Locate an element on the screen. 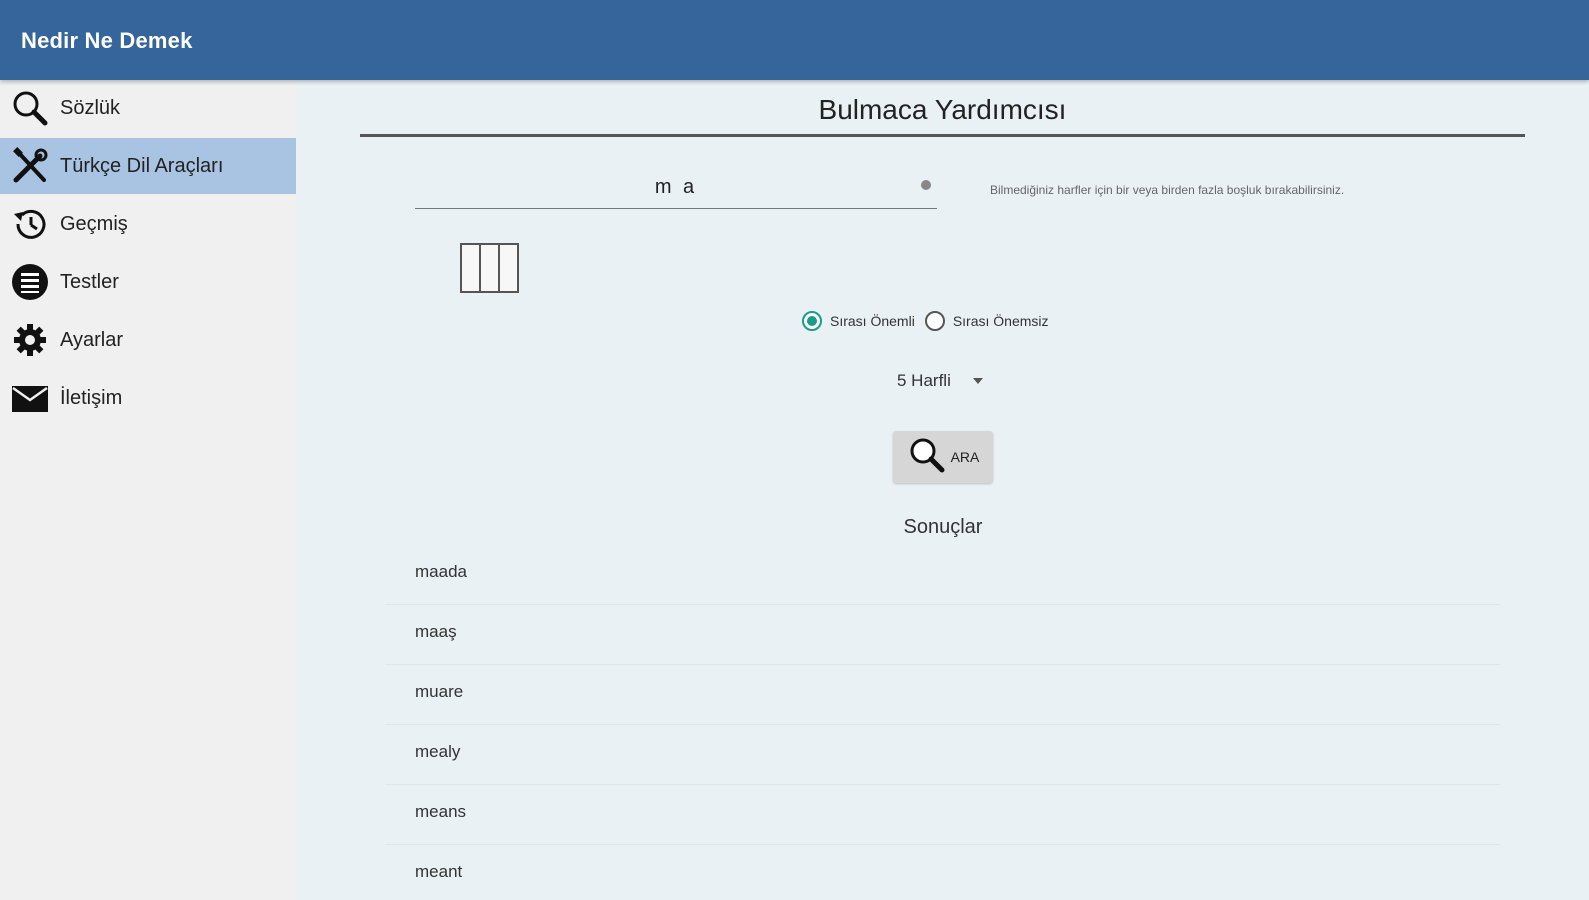 Image resolution: width=1589 pixels, height=900 pixels. order-radio-group: Sırası Önemli Sırası Önemsiz is located at coordinates (930, 321).